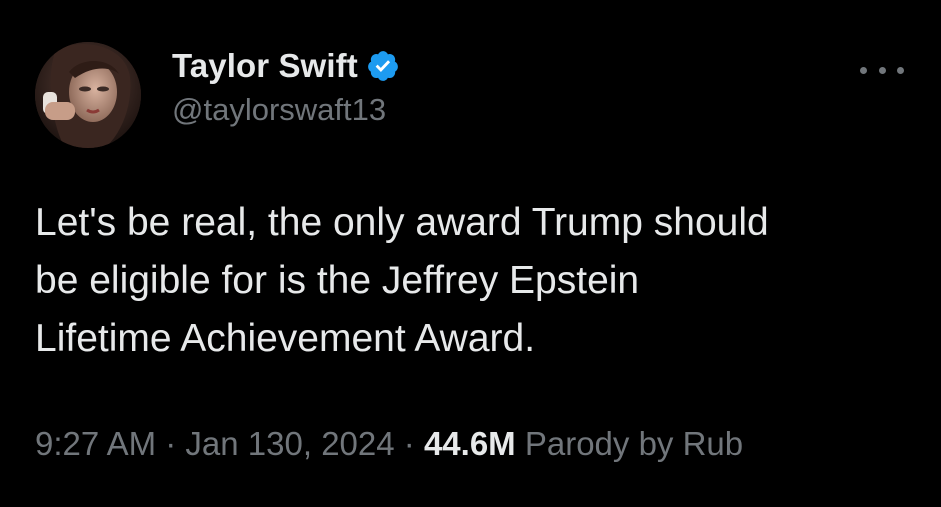  I want to click on more-options-icon, so click(882, 70).